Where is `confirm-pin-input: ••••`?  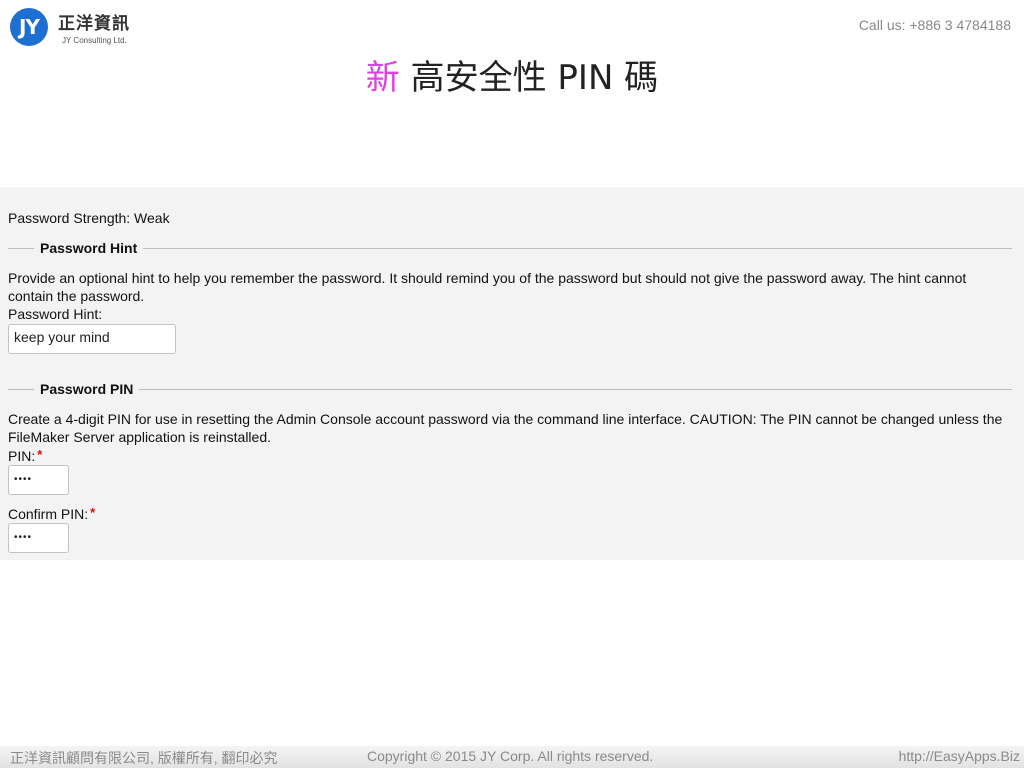 confirm-pin-input: •••• is located at coordinates (38, 538).